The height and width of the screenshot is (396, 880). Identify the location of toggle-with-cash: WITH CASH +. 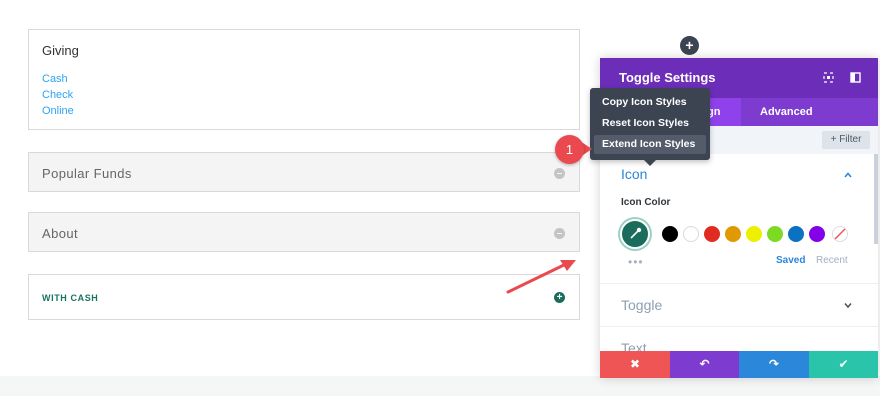
(304, 297).